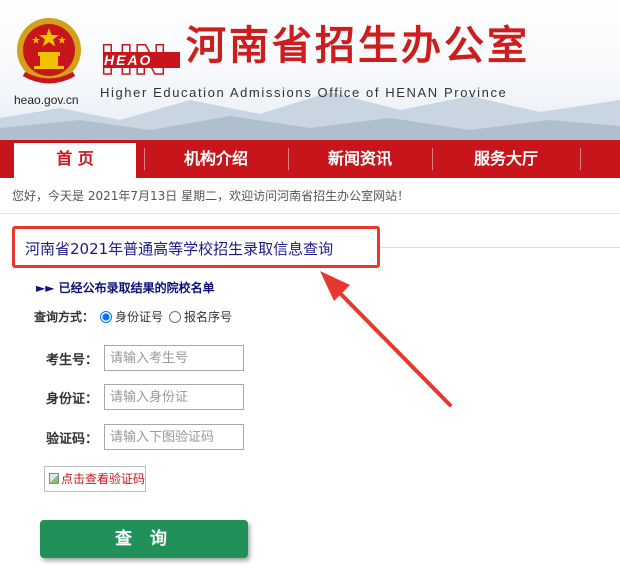  I want to click on mode-id-card-radio, so click(106, 316).